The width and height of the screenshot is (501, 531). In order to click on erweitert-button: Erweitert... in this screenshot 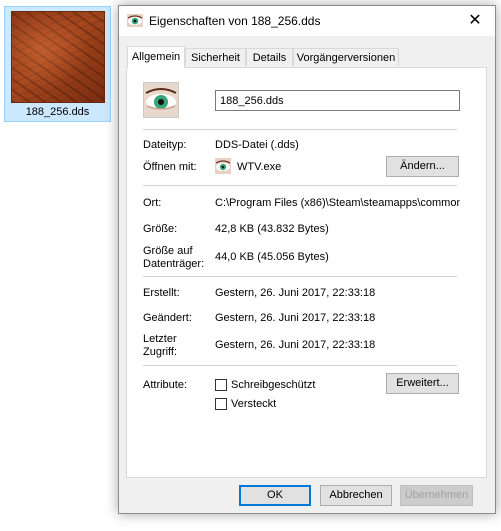, I will do `click(422, 383)`.